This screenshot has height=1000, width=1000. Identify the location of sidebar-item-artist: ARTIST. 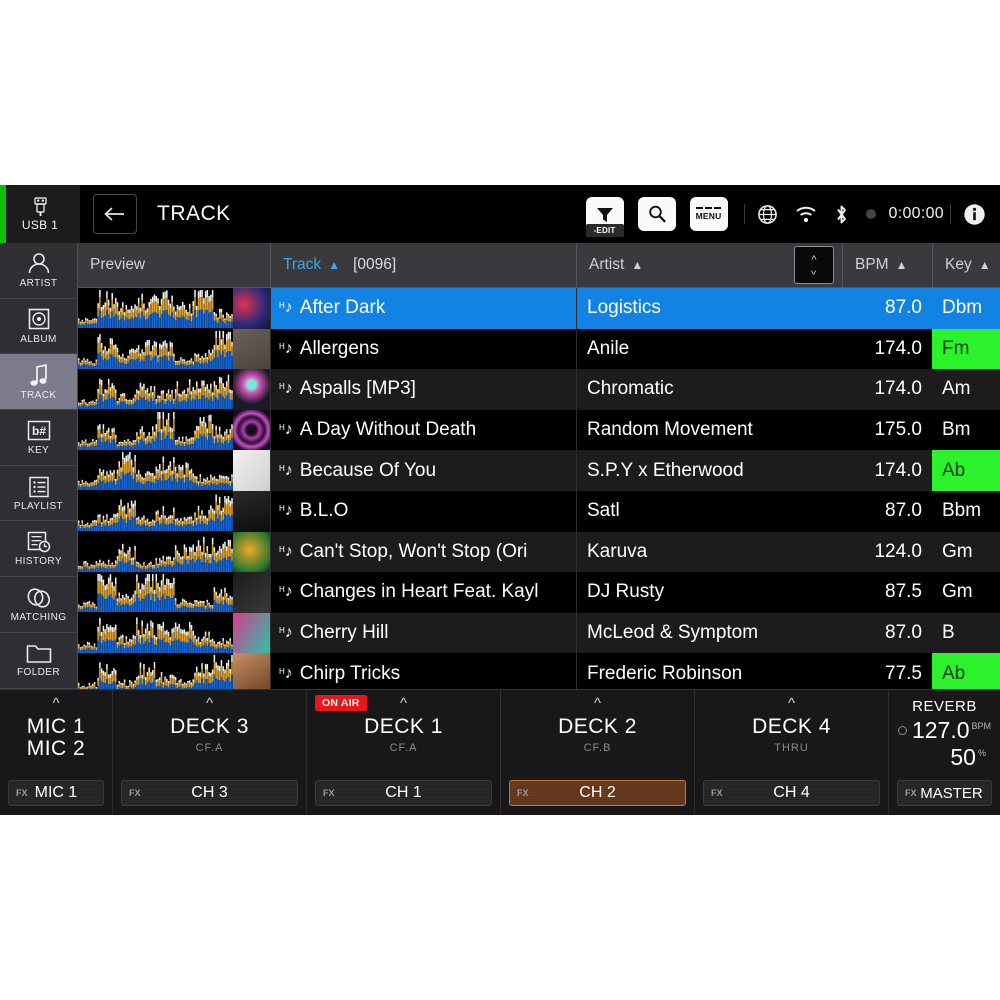
(38, 271).